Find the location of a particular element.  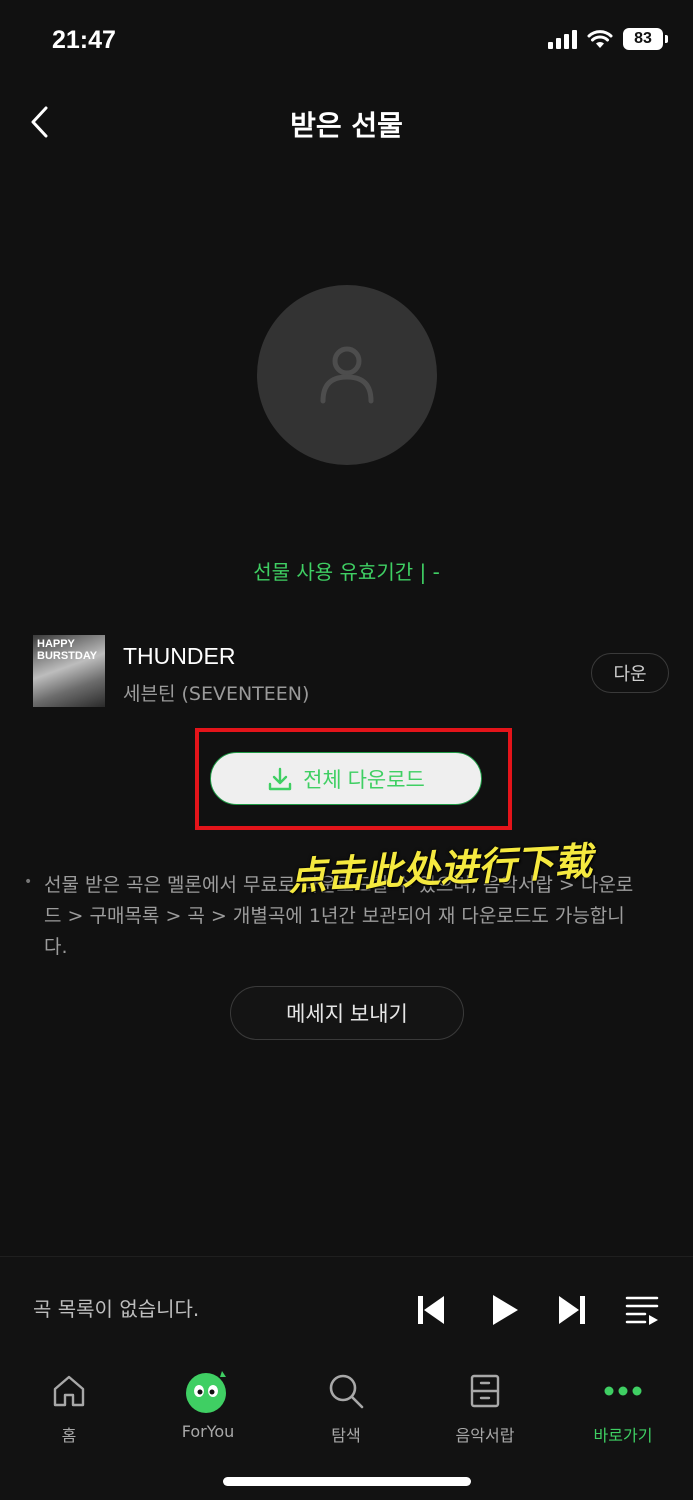

tab-home-label: 홈 is located at coordinates (69, 1435).